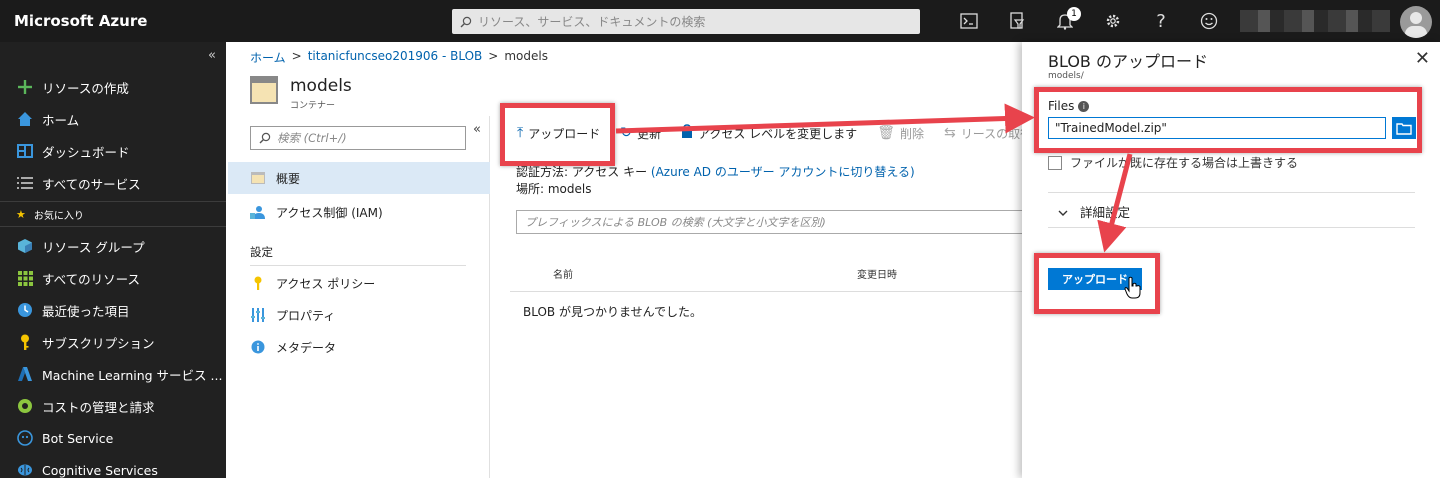  What do you see at coordinates (98, 343) in the screenshot?
I see `nav-label: サブスクリプション` at bounding box center [98, 343].